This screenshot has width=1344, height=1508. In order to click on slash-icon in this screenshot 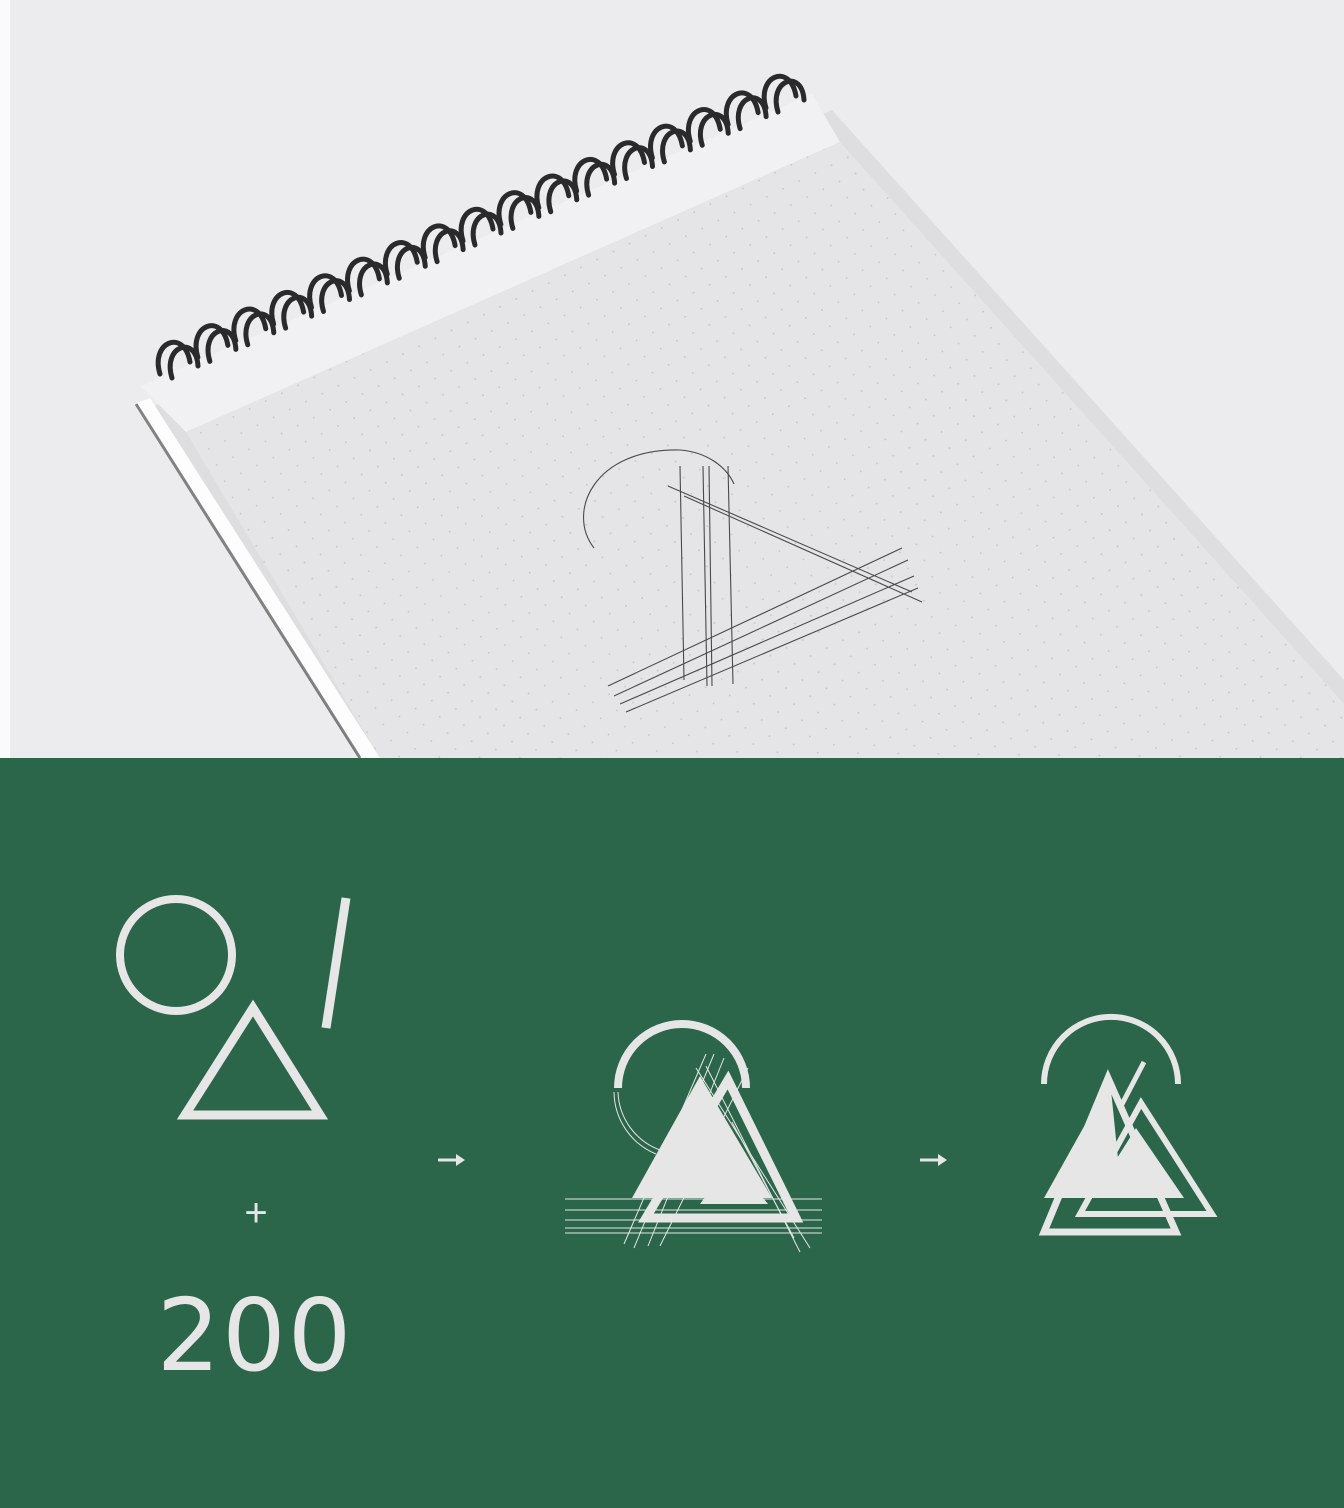, I will do `click(336, 963)`.